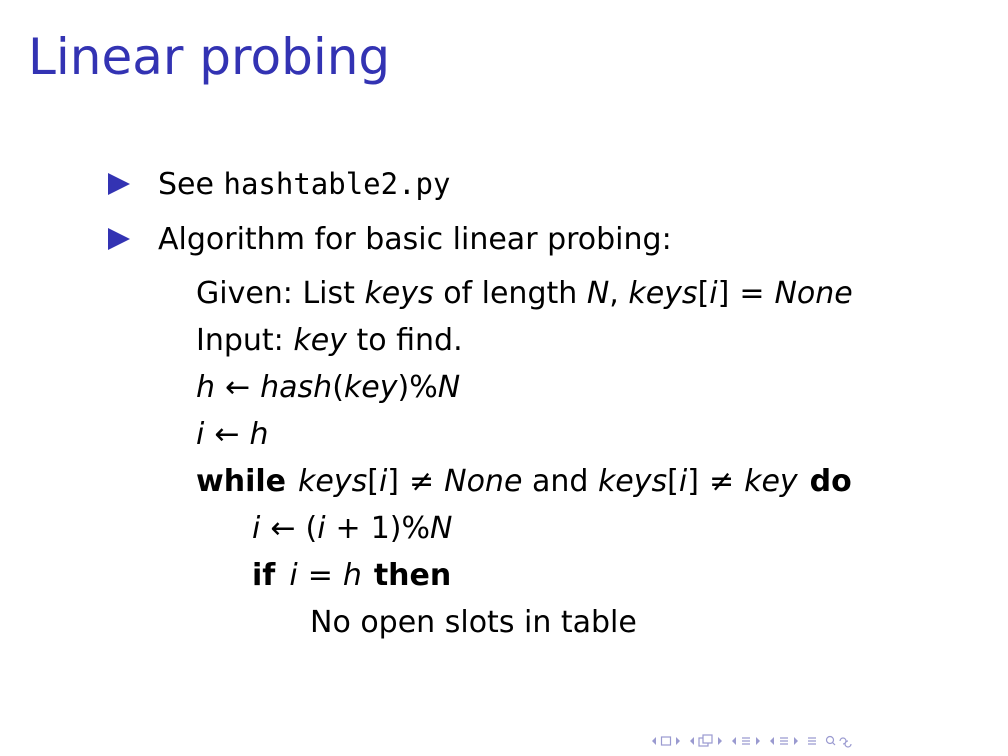 This screenshot has width=1008, height=756. Describe the element at coordinates (241, 481) in the screenshot. I see `algo-keyword: while` at that location.